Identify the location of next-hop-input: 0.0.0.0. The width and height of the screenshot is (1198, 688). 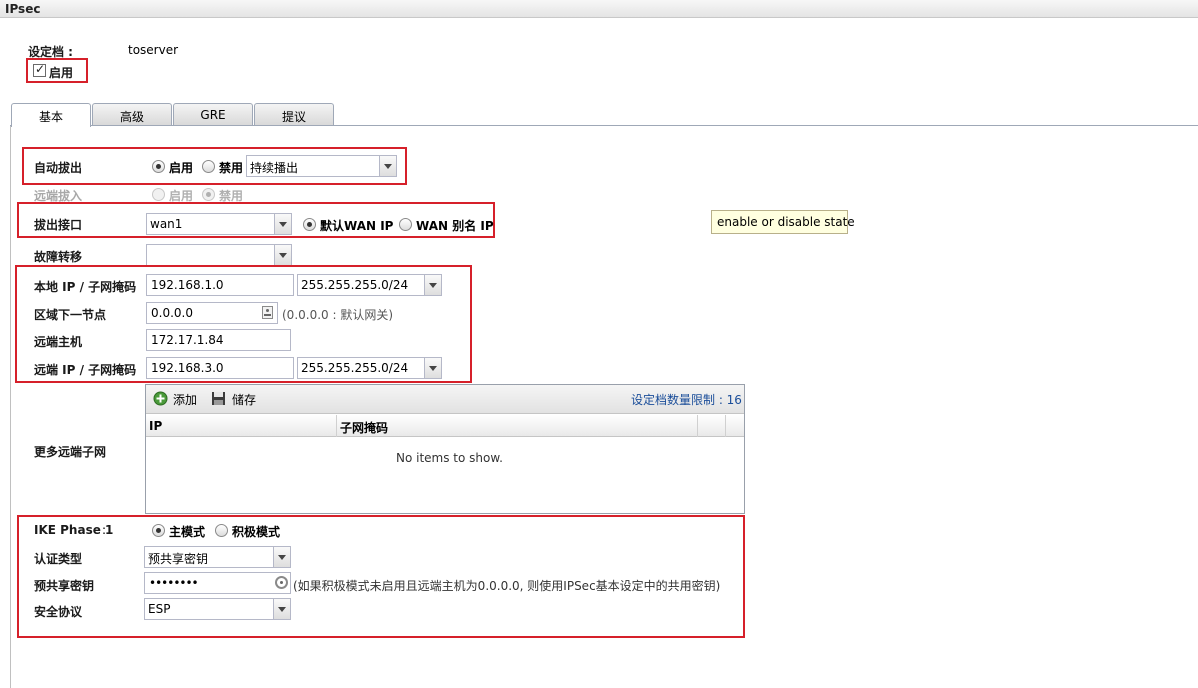
(212, 313).